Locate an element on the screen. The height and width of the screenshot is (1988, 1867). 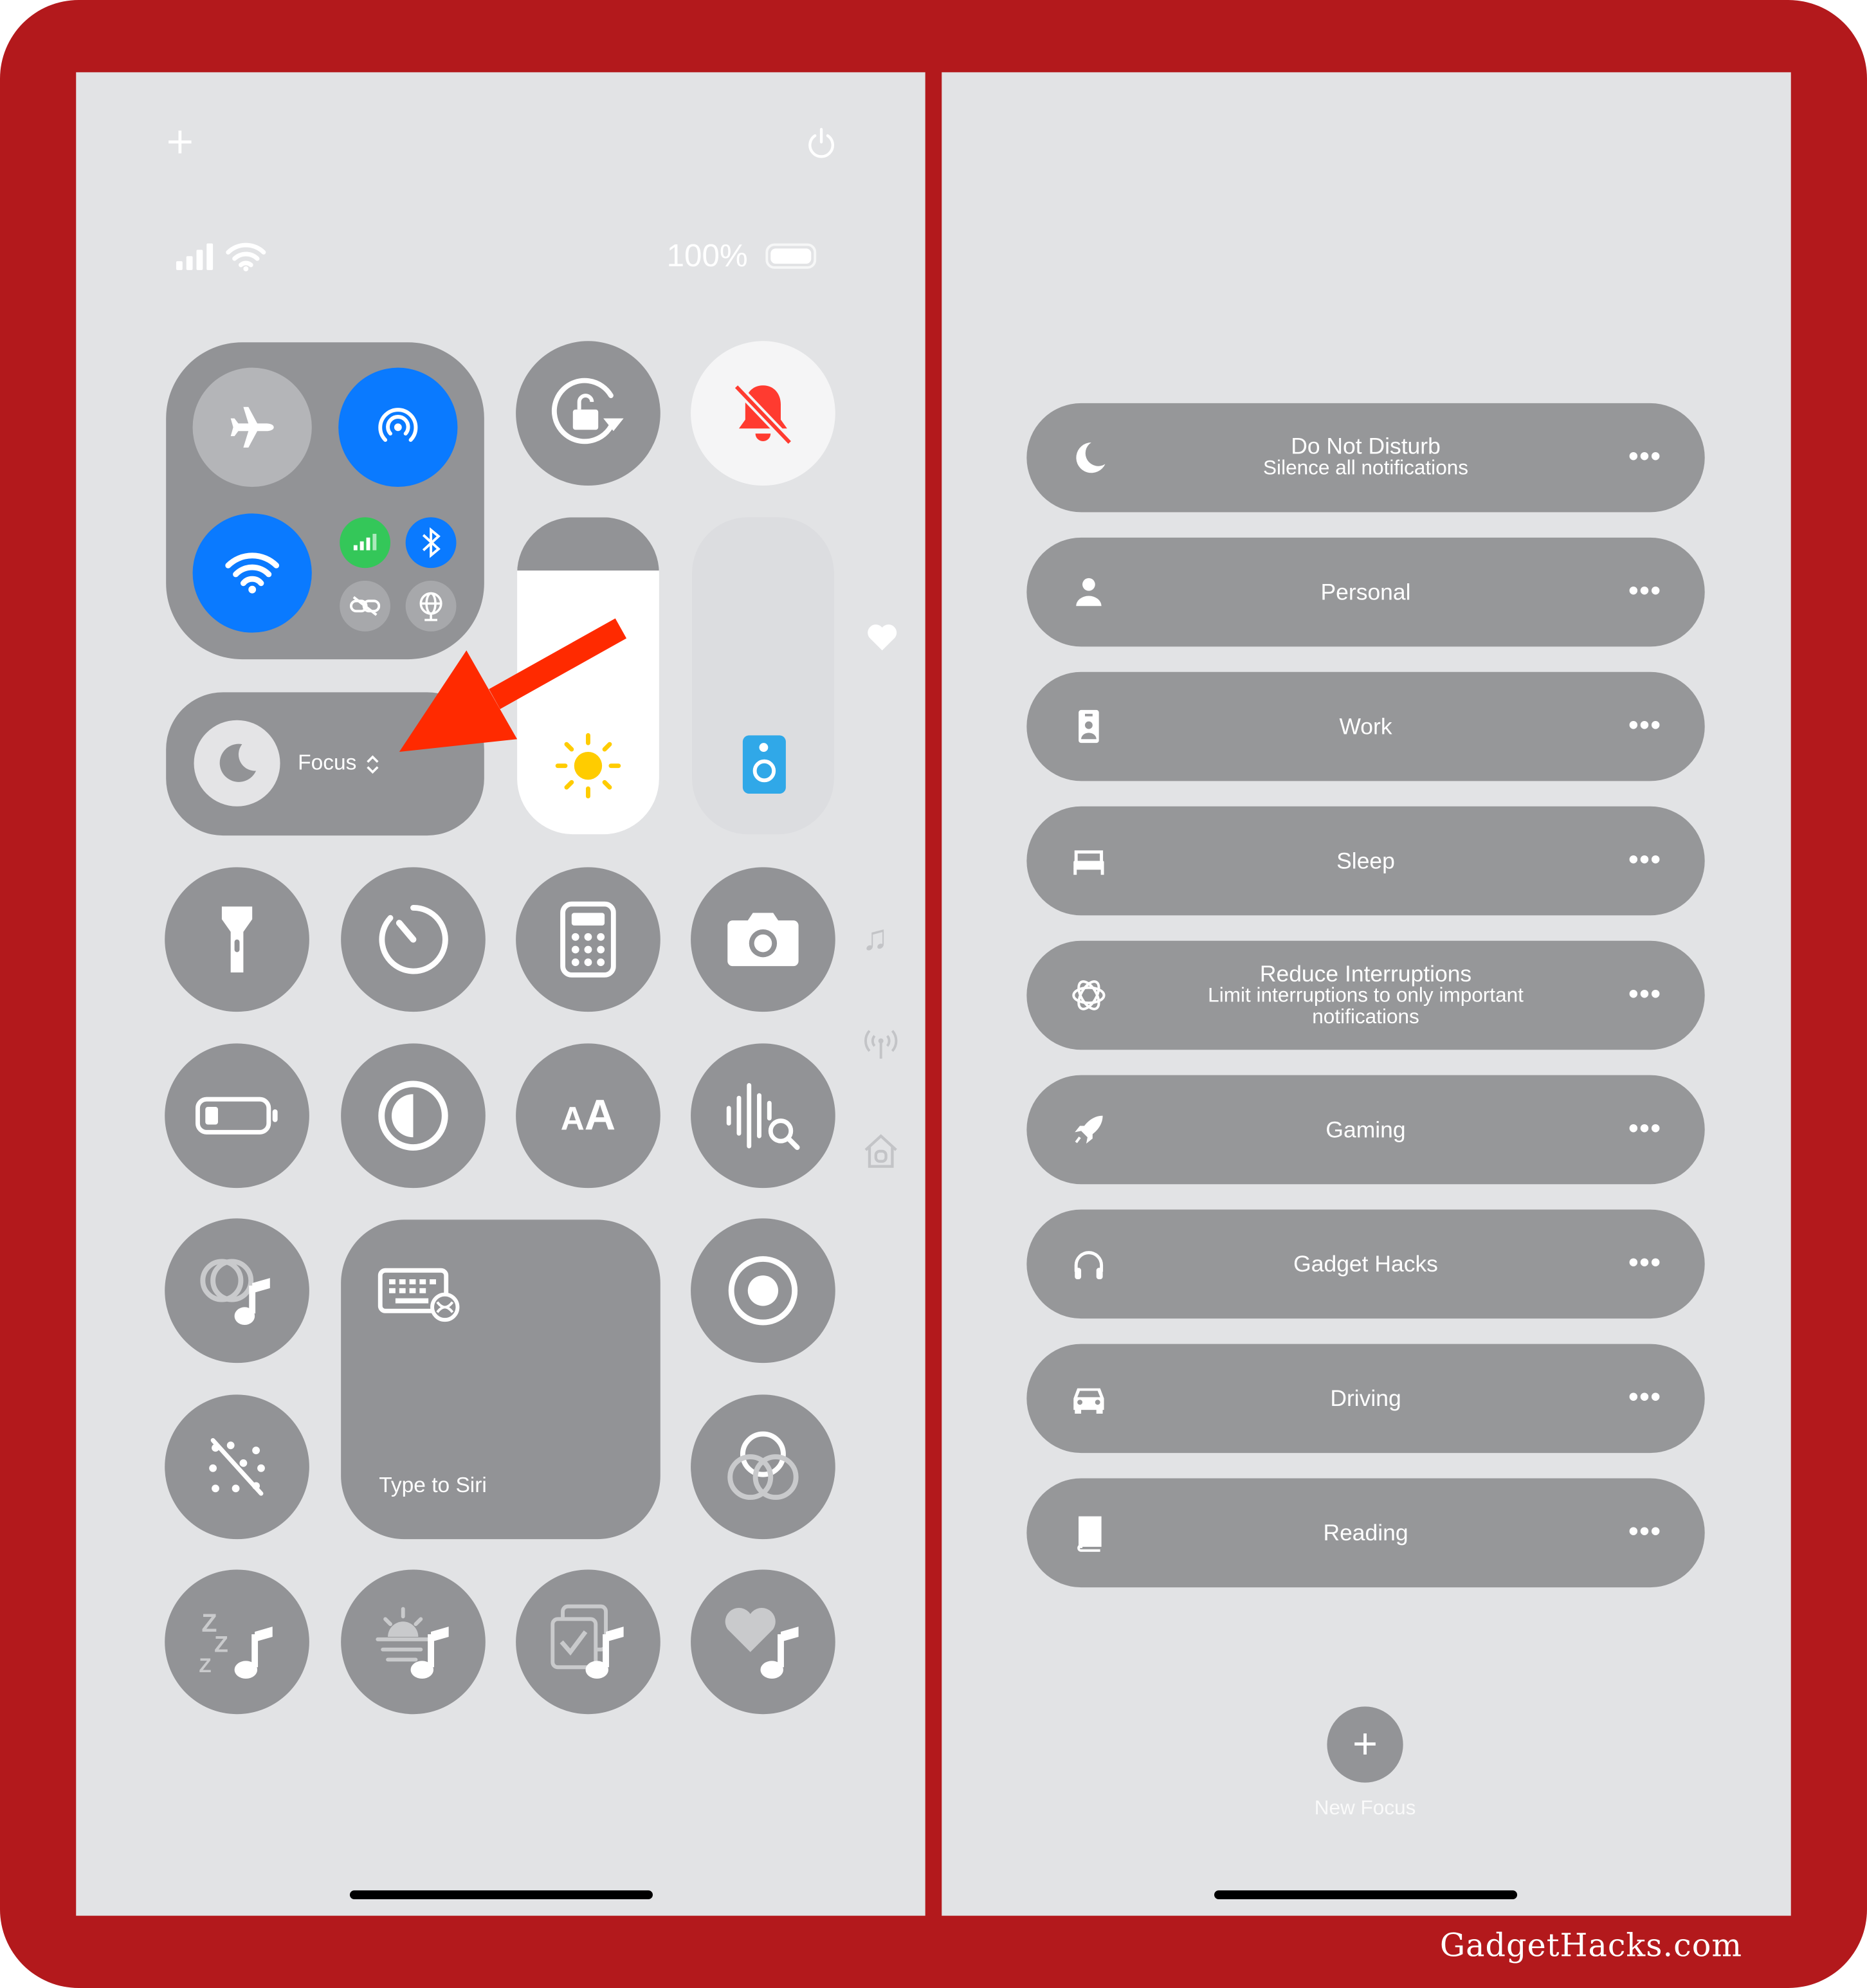
sunrise-music-icon is located at coordinates (412, 1643).